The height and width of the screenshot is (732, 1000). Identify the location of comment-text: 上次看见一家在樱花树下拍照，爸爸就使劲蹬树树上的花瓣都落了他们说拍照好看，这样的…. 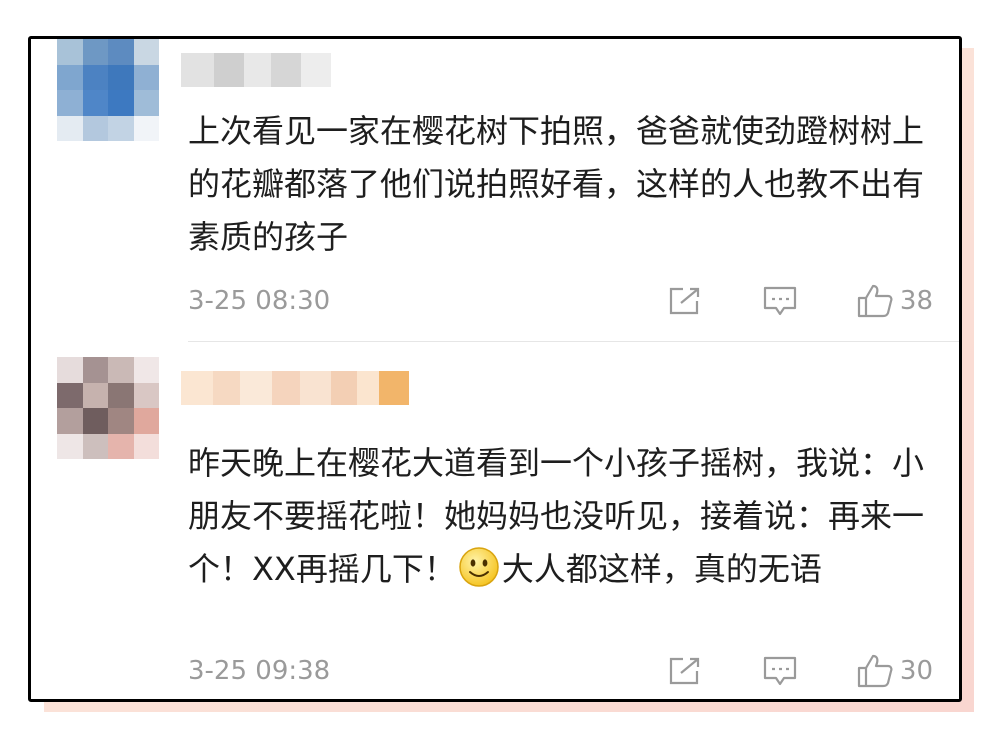
(556, 184).